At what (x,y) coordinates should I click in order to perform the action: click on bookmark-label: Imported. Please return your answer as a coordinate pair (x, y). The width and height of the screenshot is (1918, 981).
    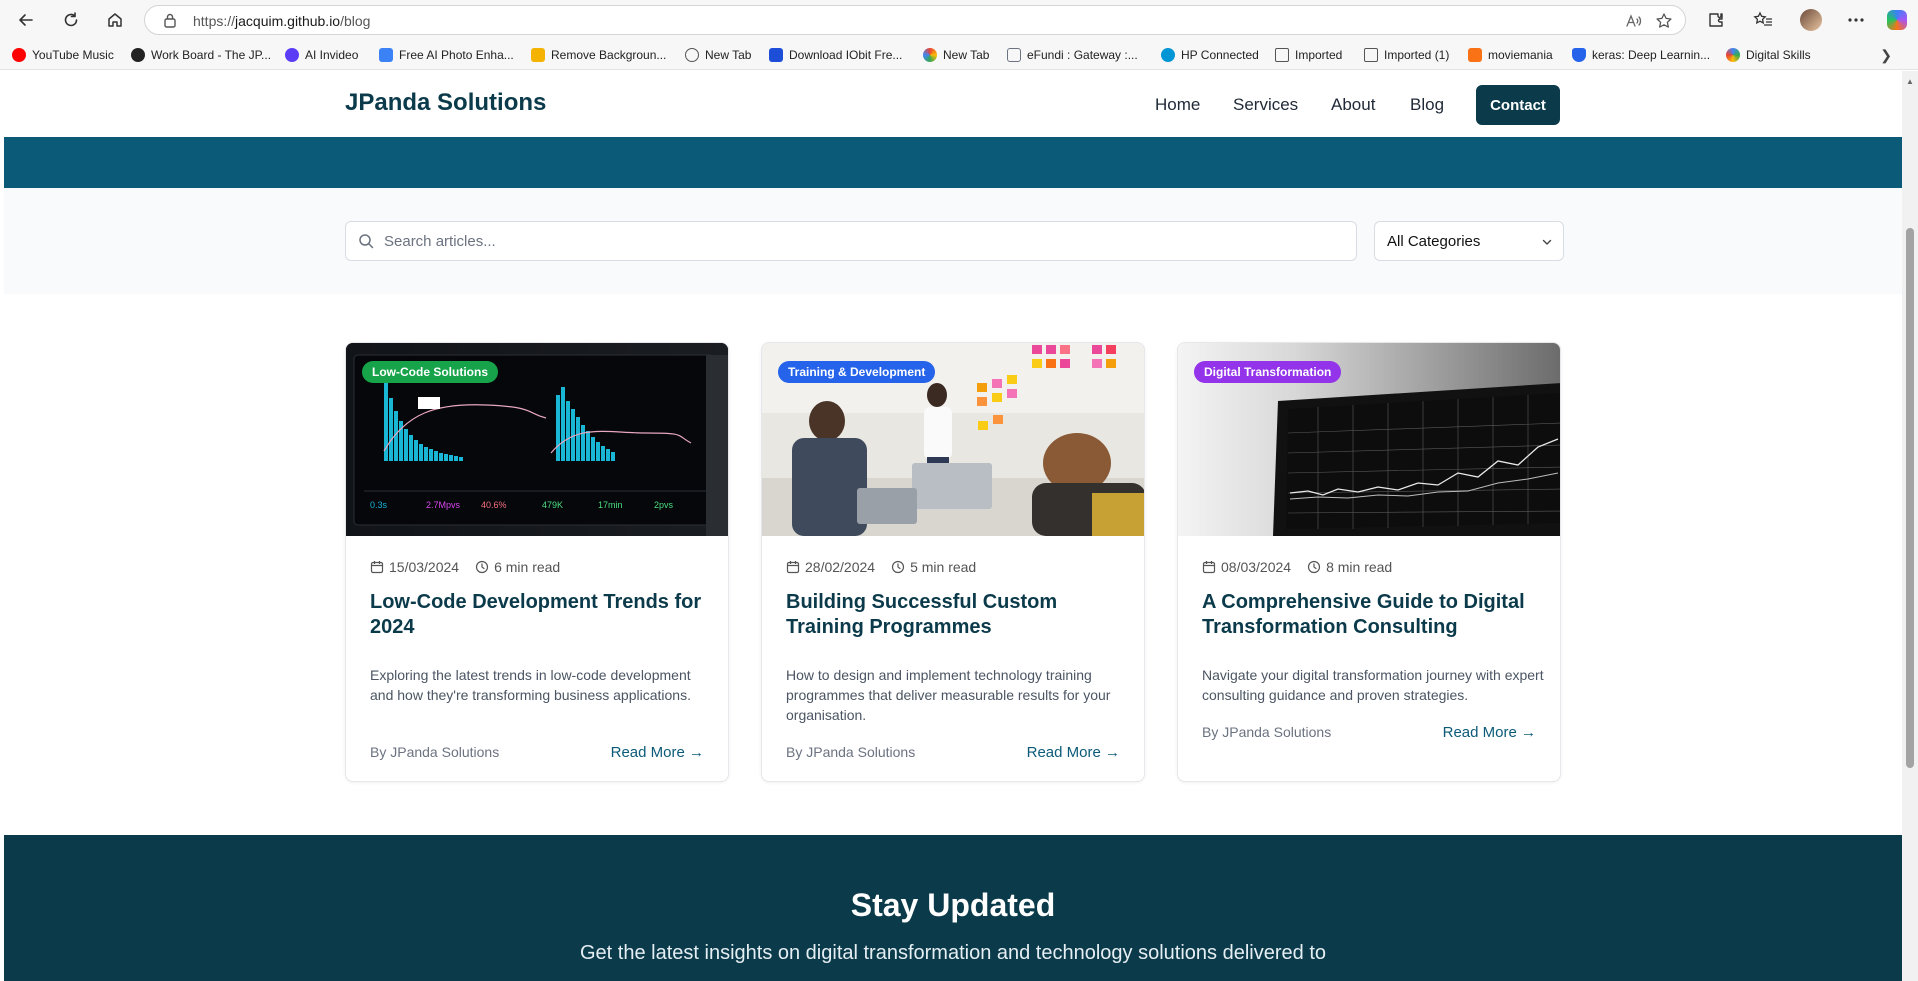
    Looking at the image, I should click on (1319, 55).